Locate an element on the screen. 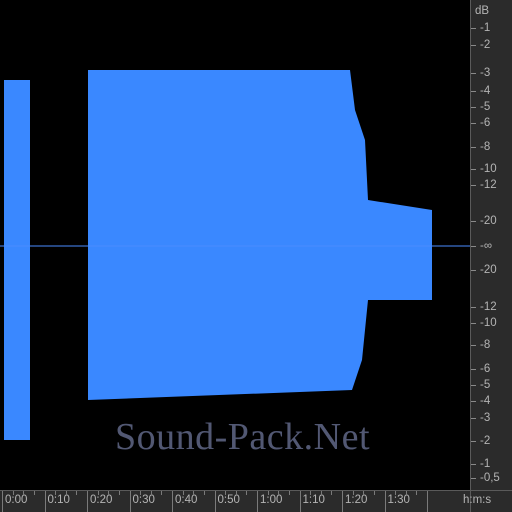 This screenshot has height=512, width=512. db-label-lower: -3 is located at coordinates (485, 418).